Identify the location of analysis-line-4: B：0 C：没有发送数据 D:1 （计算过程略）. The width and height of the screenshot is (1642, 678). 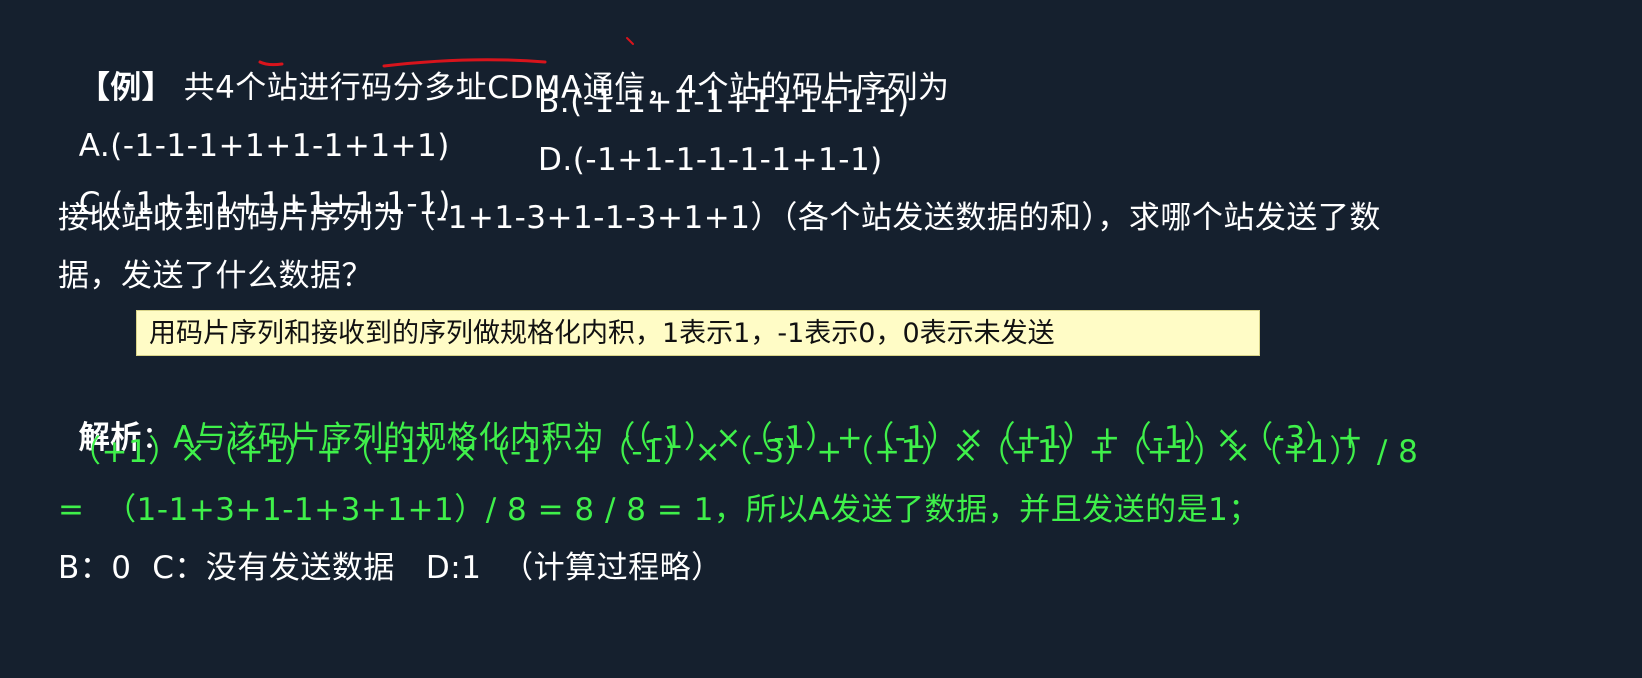
(390, 568).